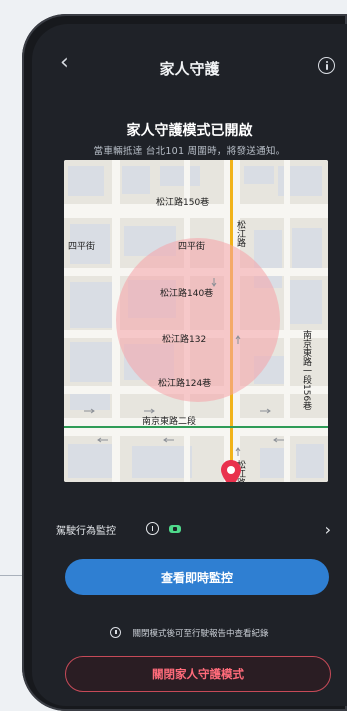 The image size is (347, 711). Describe the element at coordinates (189, 69) in the screenshot. I see `page-title: 家人守護` at that location.